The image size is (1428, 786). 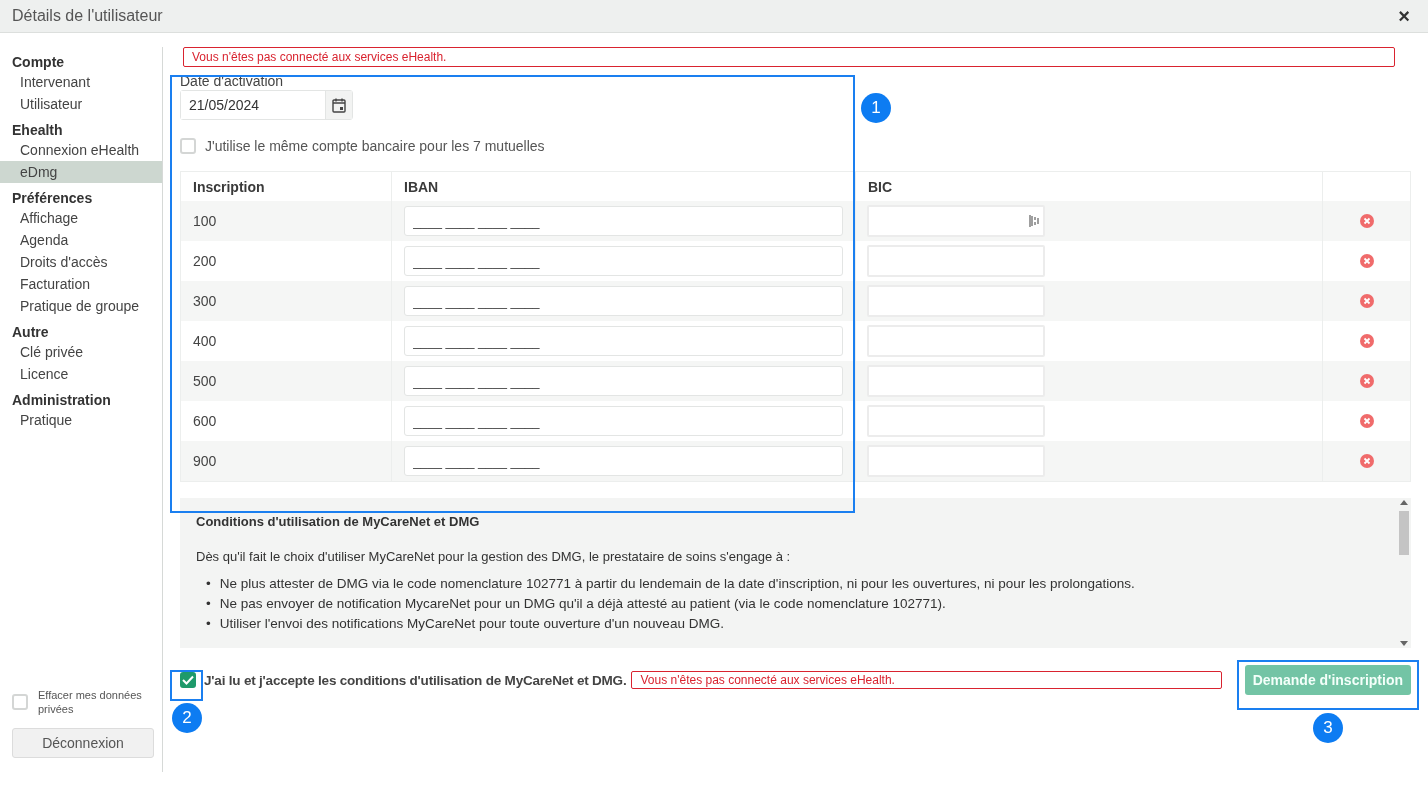 What do you see at coordinates (90, 702) in the screenshot?
I see `checkbox-label: Effacer mes données privées` at bounding box center [90, 702].